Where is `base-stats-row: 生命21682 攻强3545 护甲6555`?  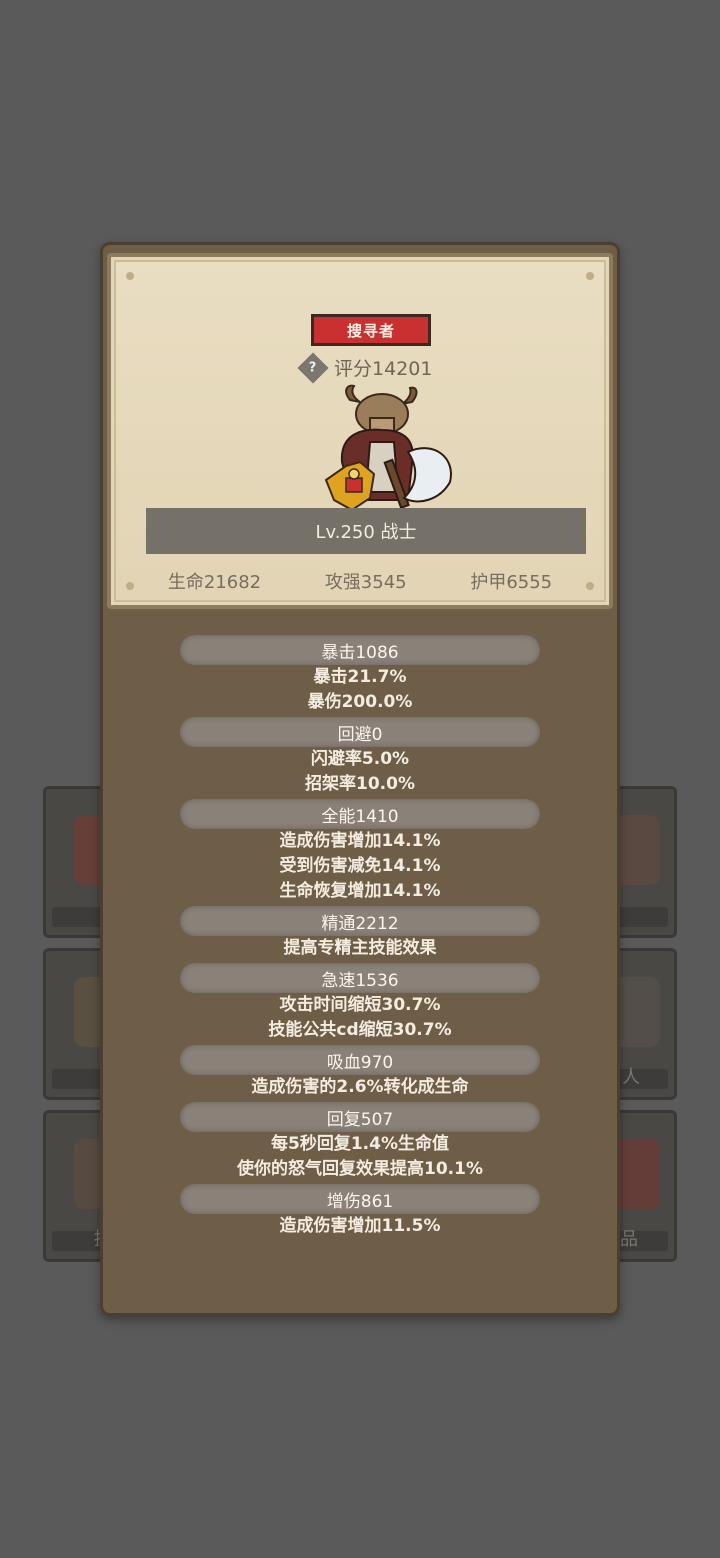 base-stats-row: 生命21682 攻强3545 护甲6555 is located at coordinates (360, 581).